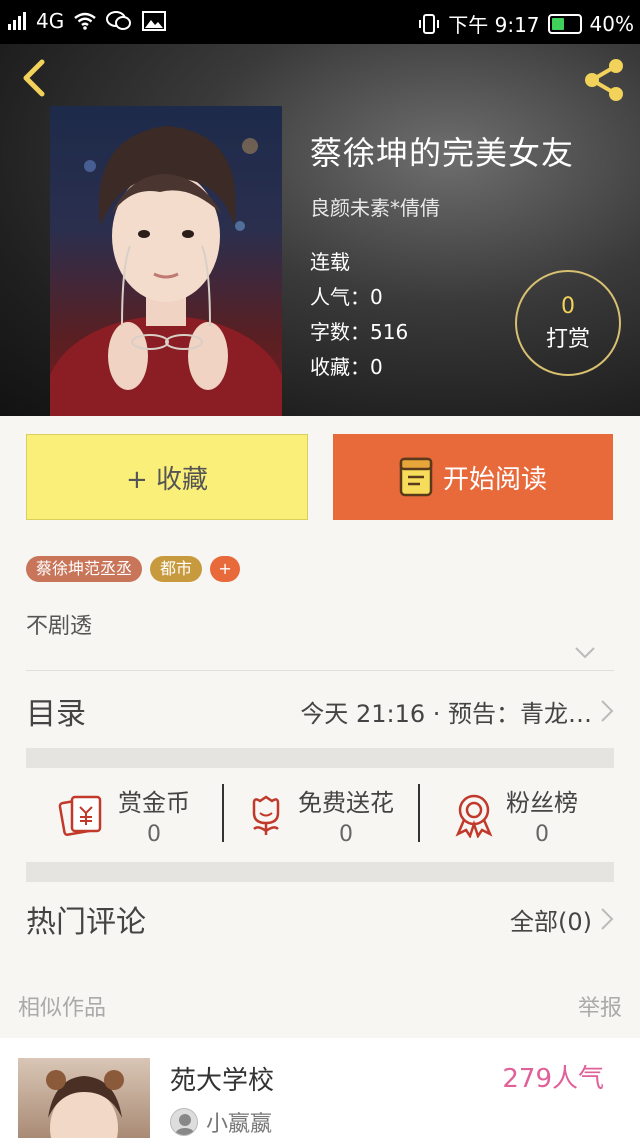  What do you see at coordinates (62, 1008) in the screenshot?
I see `similar-title: 相似作品` at bounding box center [62, 1008].